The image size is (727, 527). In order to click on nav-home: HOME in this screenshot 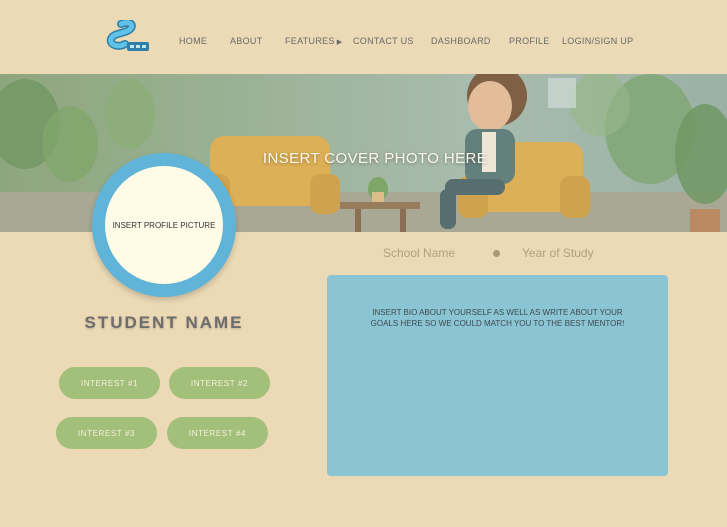, I will do `click(193, 41)`.